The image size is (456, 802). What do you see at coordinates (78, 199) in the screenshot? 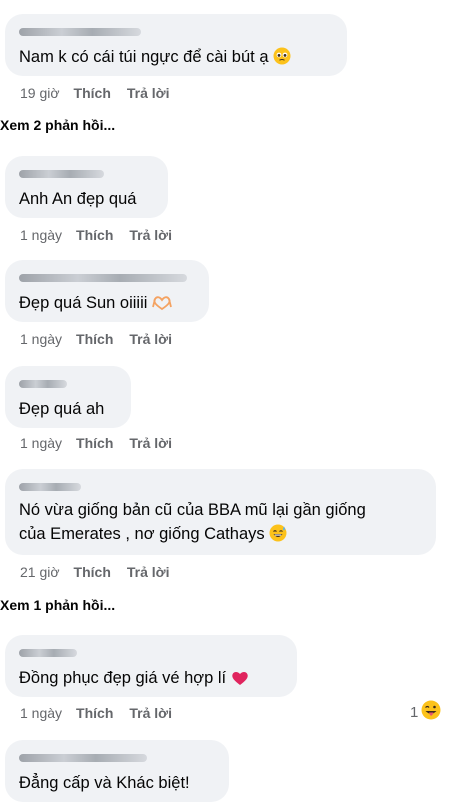
I see `comment-text: Anh An đẹp quá` at bounding box center [78, 199].